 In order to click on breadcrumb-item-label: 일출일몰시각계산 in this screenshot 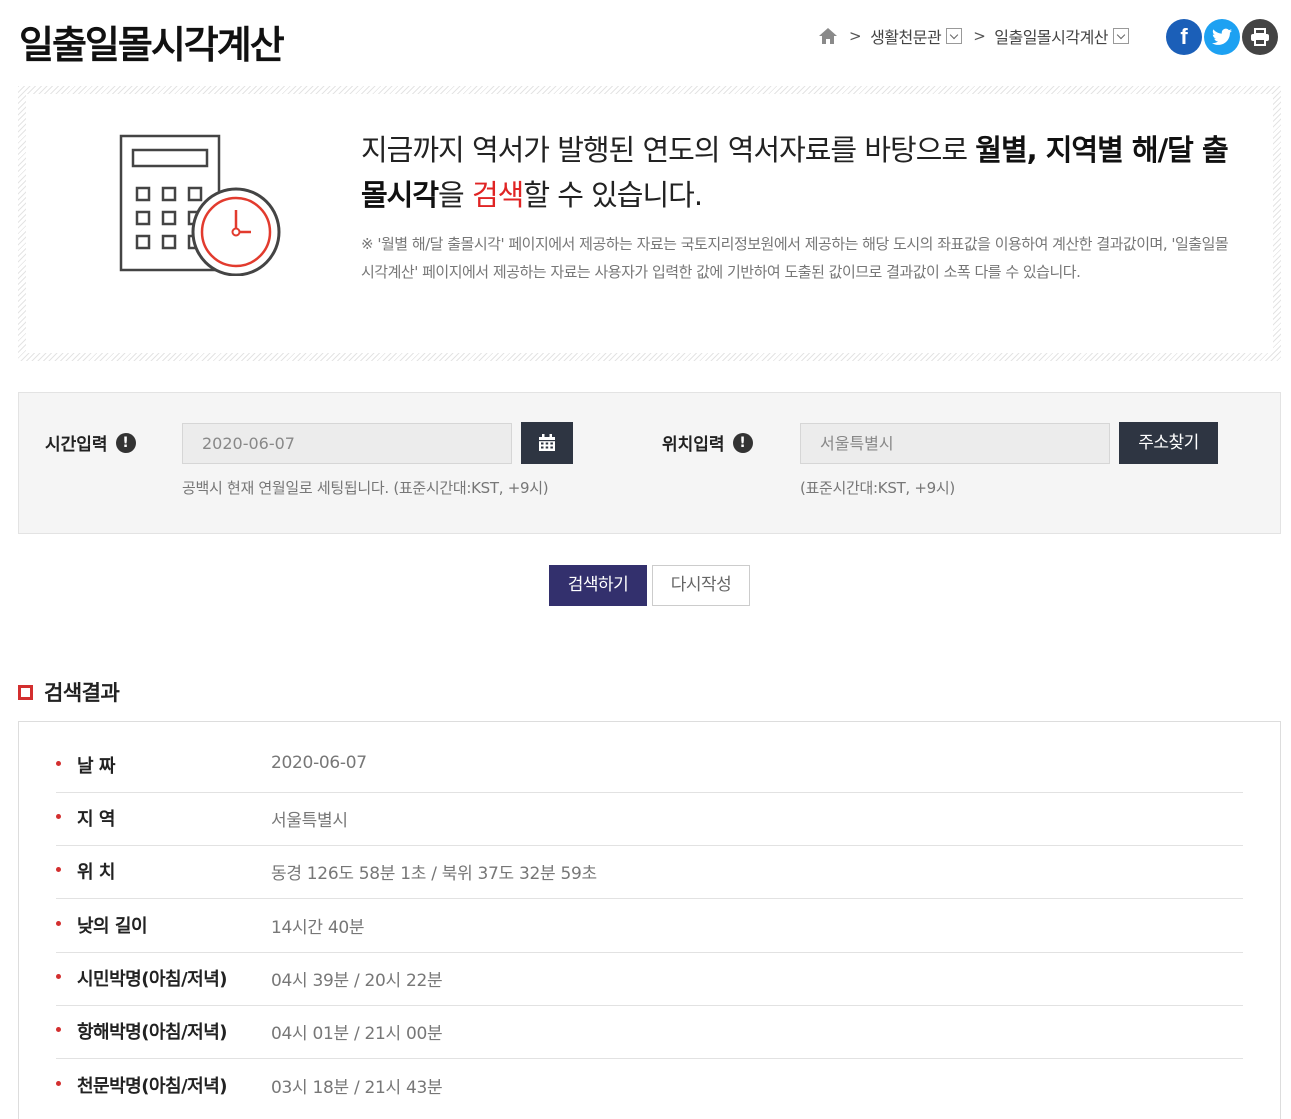, I will do `click(1051, 37)`.